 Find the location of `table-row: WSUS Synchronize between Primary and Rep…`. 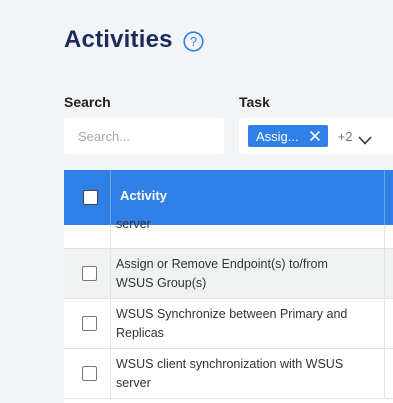

table-row: WSUS Synchronize between Primary and Rep… is located at coordinates (228, 324).